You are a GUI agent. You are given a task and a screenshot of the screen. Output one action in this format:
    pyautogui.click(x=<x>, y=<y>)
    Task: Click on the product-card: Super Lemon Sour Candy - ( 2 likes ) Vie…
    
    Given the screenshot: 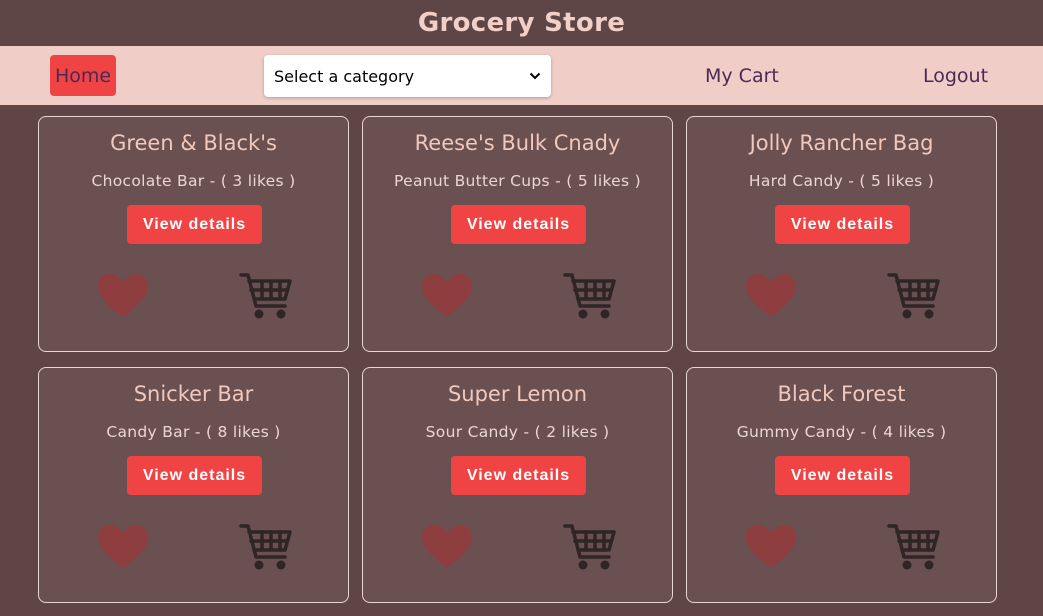 What is the action you would take?
    pyautogui.click(x=517, y=485)
    